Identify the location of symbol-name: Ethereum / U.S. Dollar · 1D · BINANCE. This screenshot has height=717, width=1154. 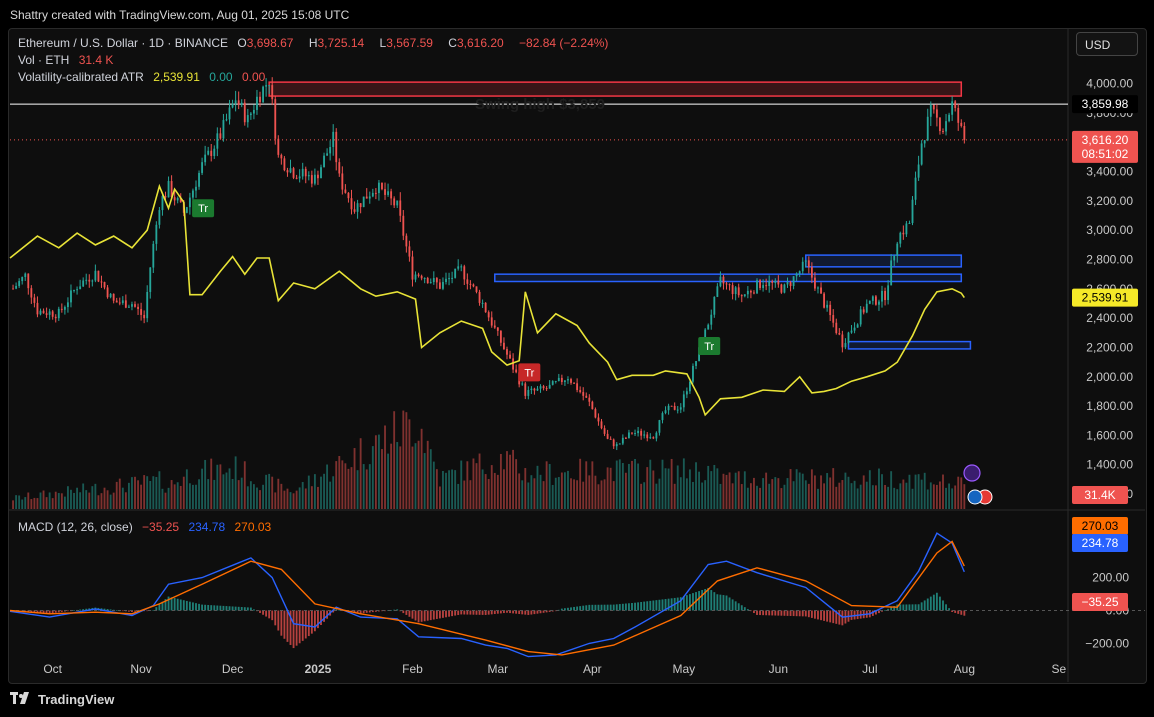
(123, 43).